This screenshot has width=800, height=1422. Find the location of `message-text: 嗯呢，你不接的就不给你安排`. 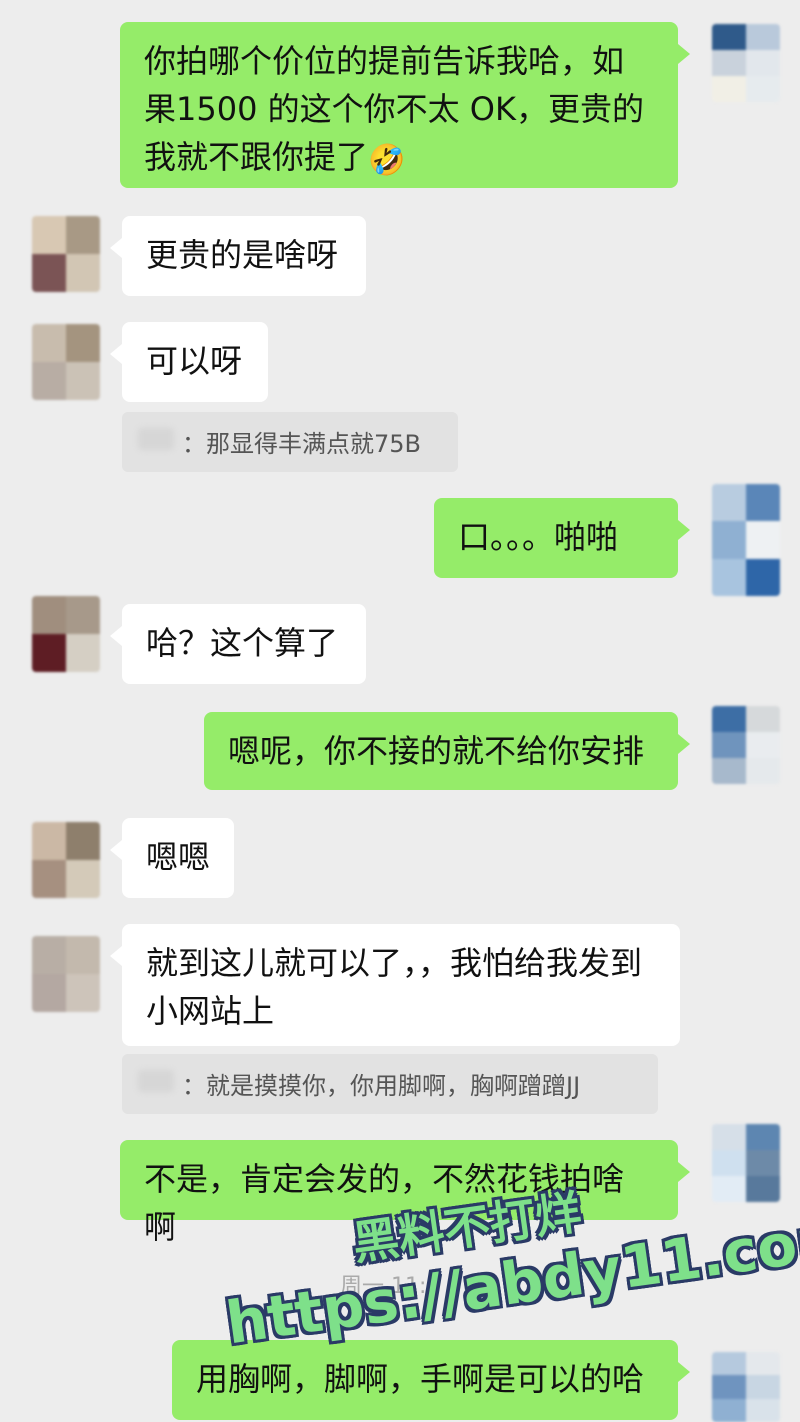

message-text: 嗯呢，你不接的就不给你安排 is located at coordinates (436, 751).